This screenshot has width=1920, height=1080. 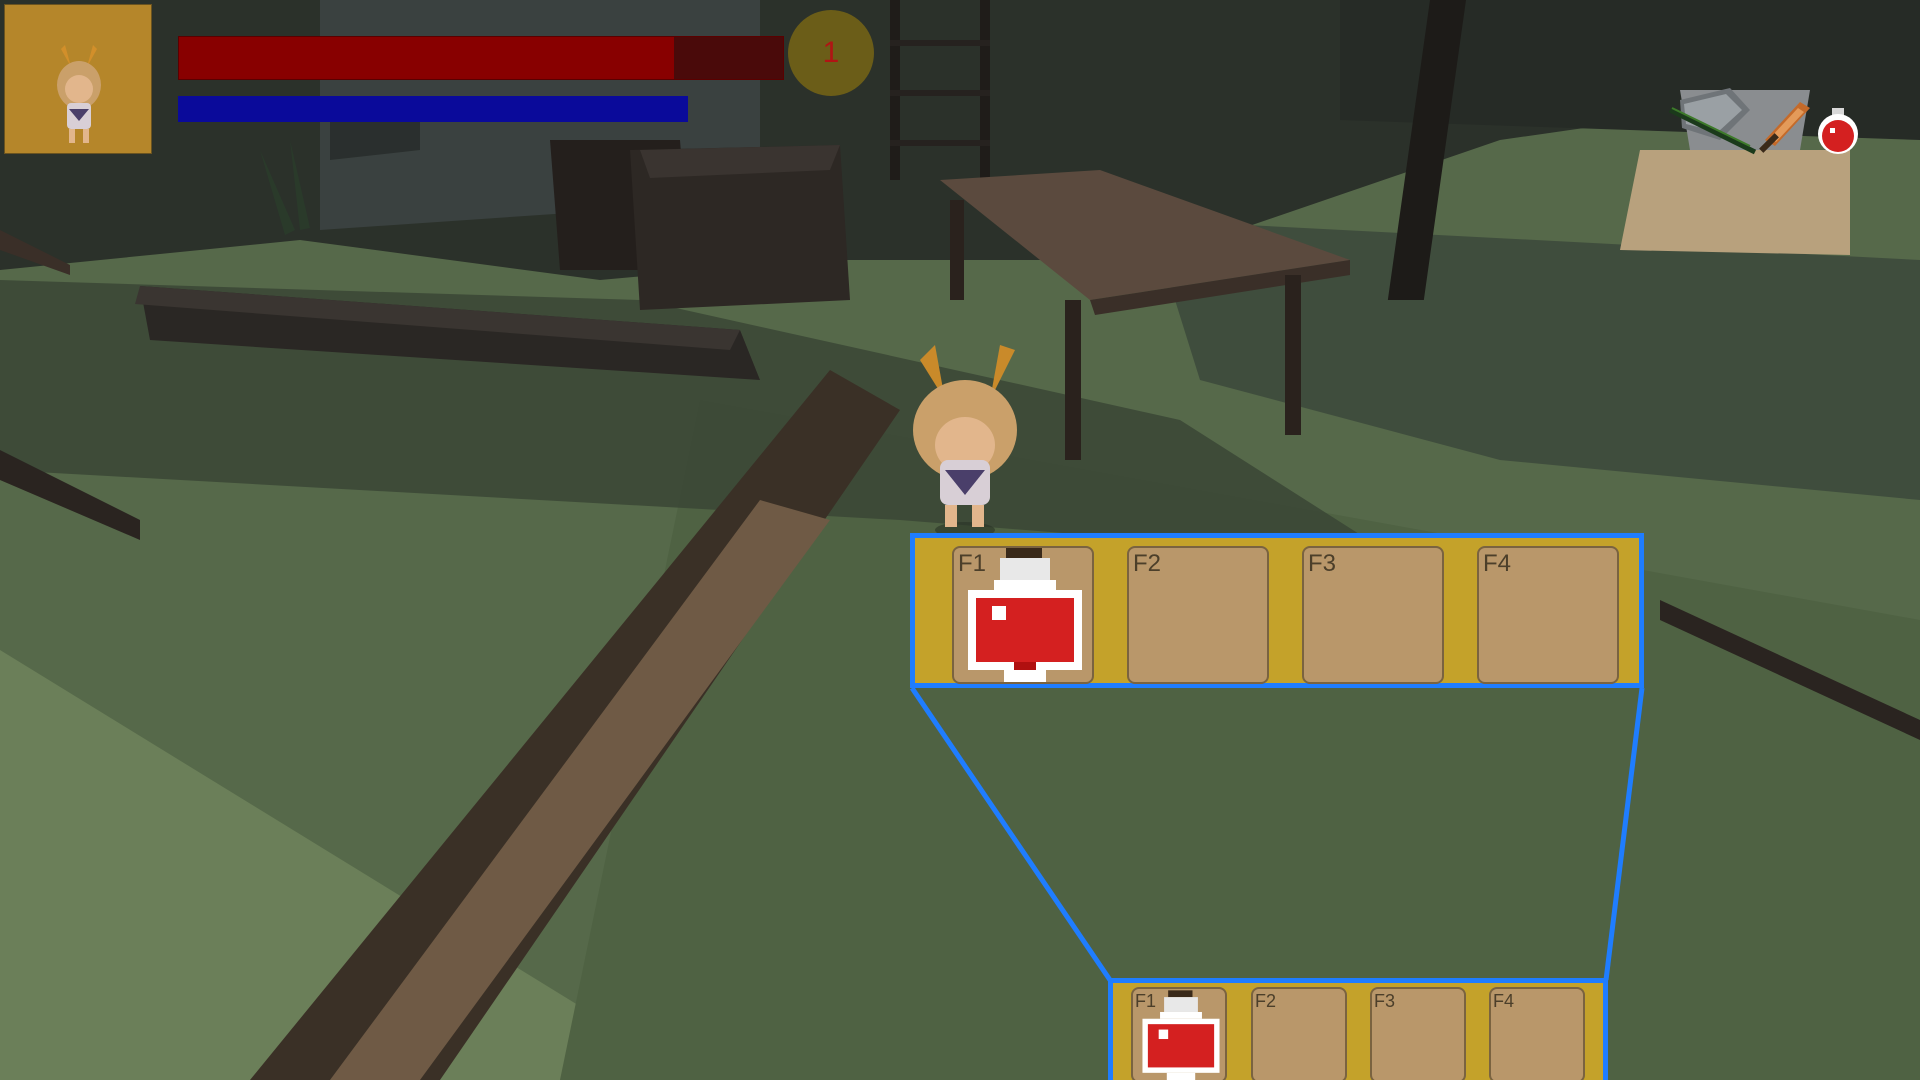 I want to click on hotbar-zoomed-slot-4: F4, so click(x=1548, y=615).